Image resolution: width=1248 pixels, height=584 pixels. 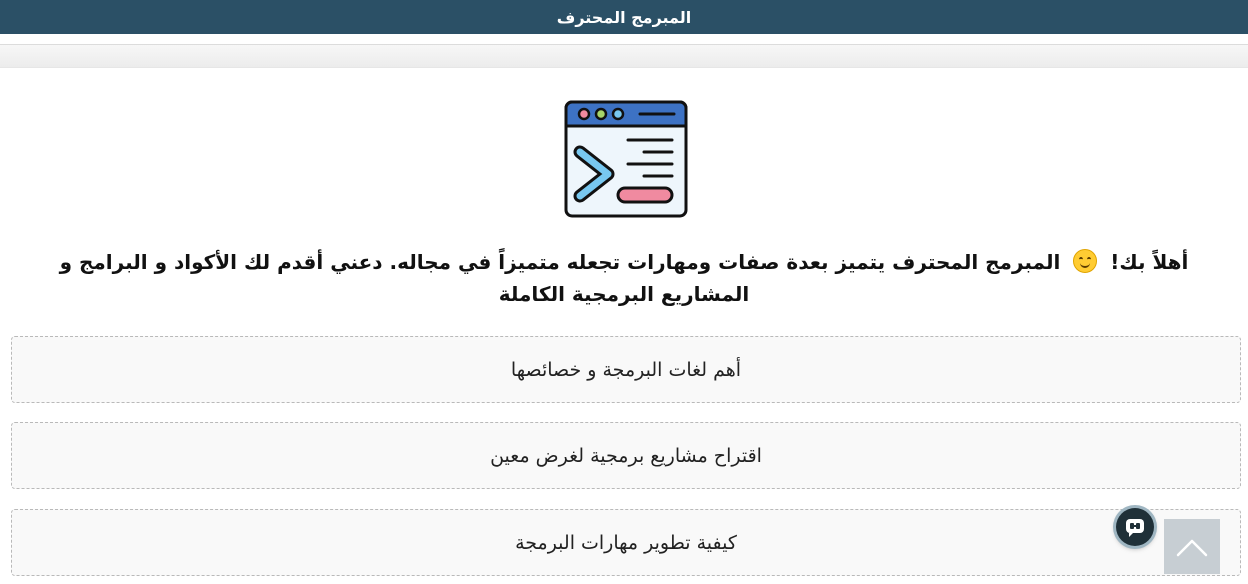 I want to click on option-label: أهم لغات البرمجة و خصائصها, so click(x=626, y=369).